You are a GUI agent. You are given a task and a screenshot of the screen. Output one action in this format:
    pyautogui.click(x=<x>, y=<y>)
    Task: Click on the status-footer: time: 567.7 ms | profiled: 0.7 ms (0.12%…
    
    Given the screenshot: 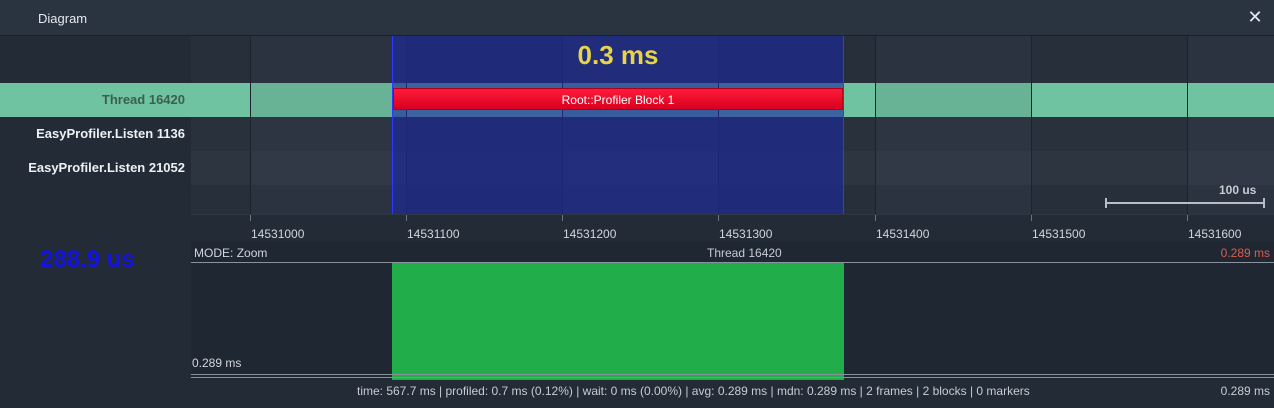 What is the action you would take?
    pyautogui.click(x=732, y=391)
    